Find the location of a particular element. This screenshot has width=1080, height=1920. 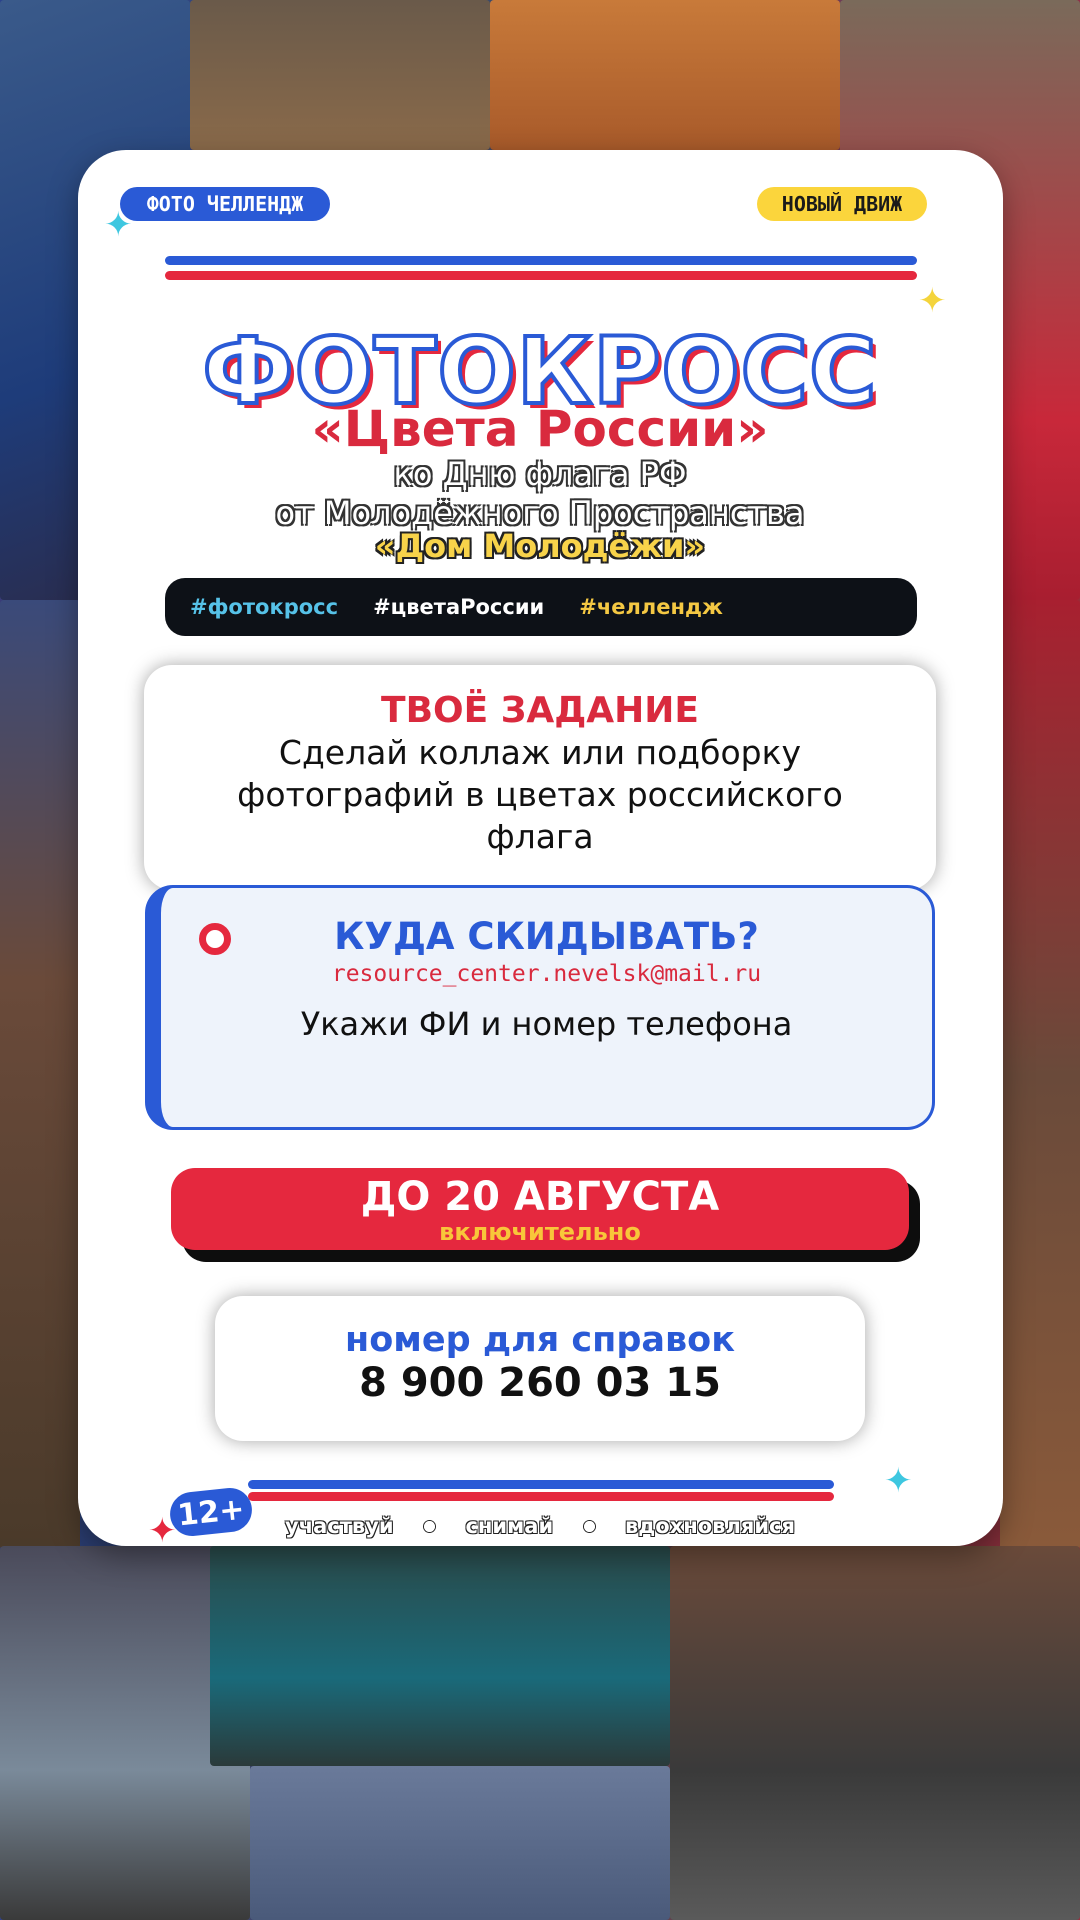

deadline-banner: ДО 20 АВГУСТА включительно is located at coordinates (540, 1209).